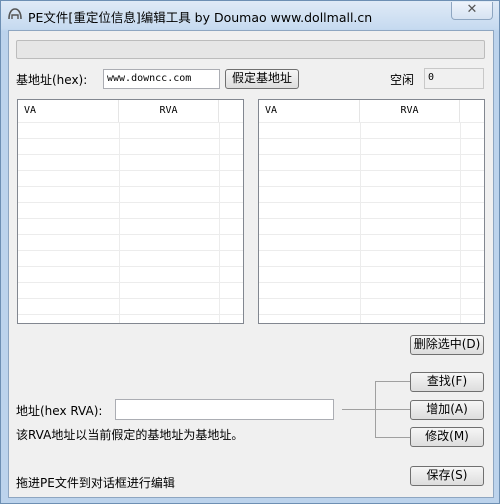 Image resolution: width=500 pixels, height=504 pixels. I want to click on add-button: 增加(A), so click(447, 410).